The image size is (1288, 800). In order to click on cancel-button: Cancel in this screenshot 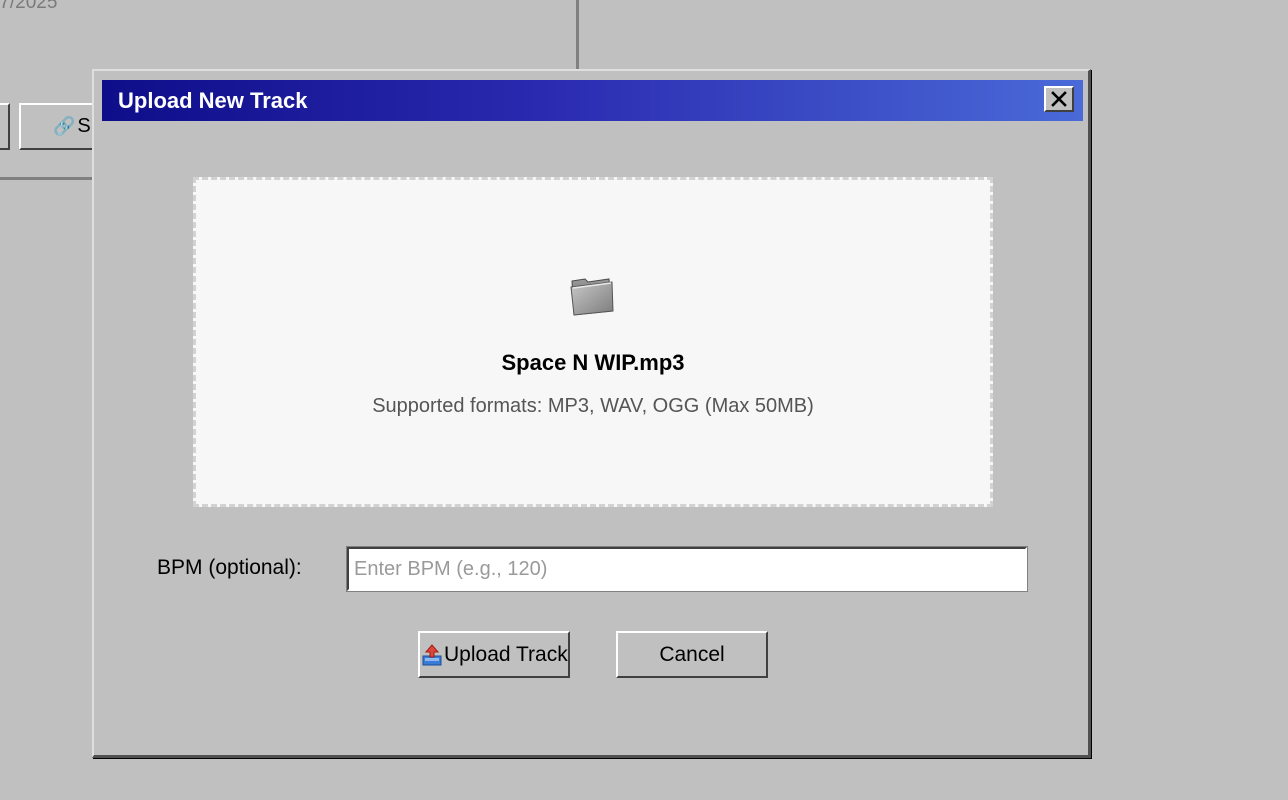, I will do `click(692, 654)`.